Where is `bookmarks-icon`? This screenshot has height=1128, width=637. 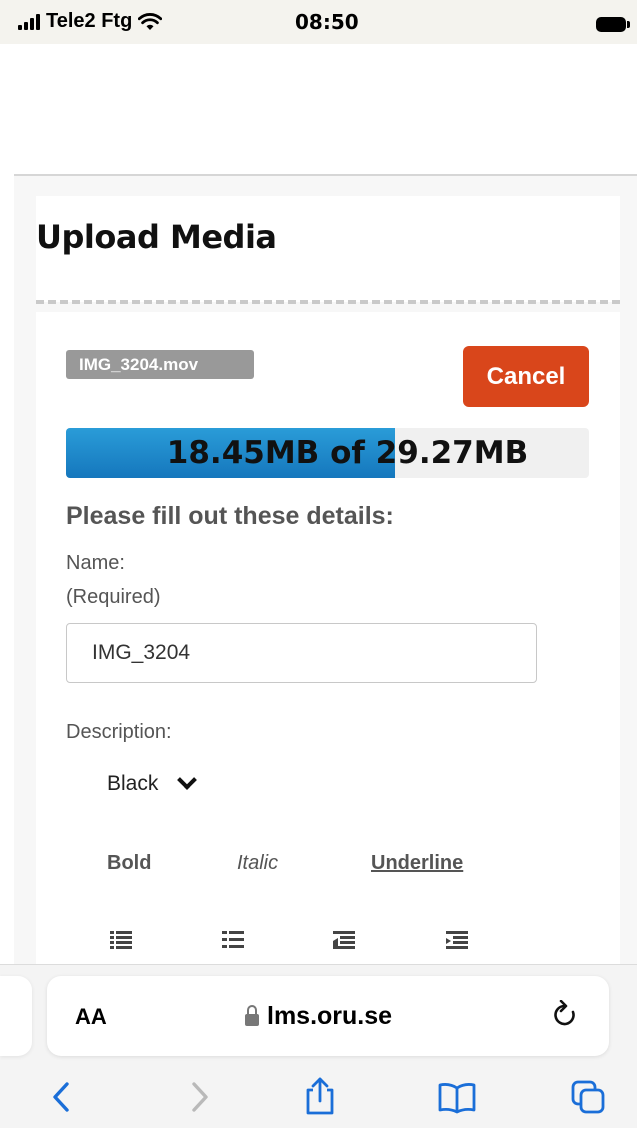 bookmarks-icon is located at coordinates (457, 1097).